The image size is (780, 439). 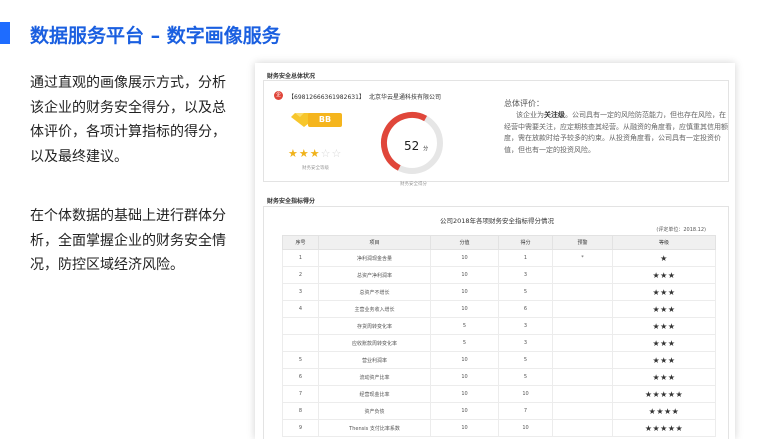 What do you see at coordinates (374, 326) in the screenshot?
I see `cell-item: 存货周转变化率` at bounding box center [374, 326].